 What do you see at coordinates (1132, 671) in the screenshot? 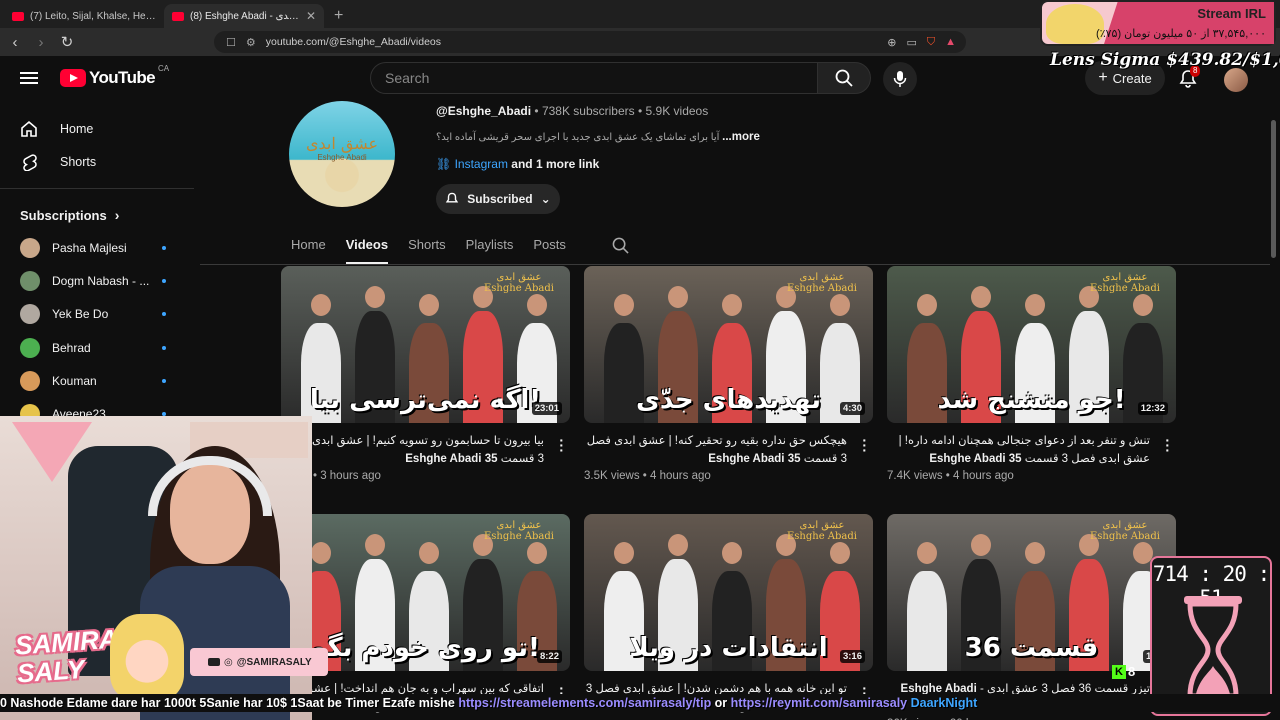
I see `kick-count: 8` at bounding box center [1132, 671].